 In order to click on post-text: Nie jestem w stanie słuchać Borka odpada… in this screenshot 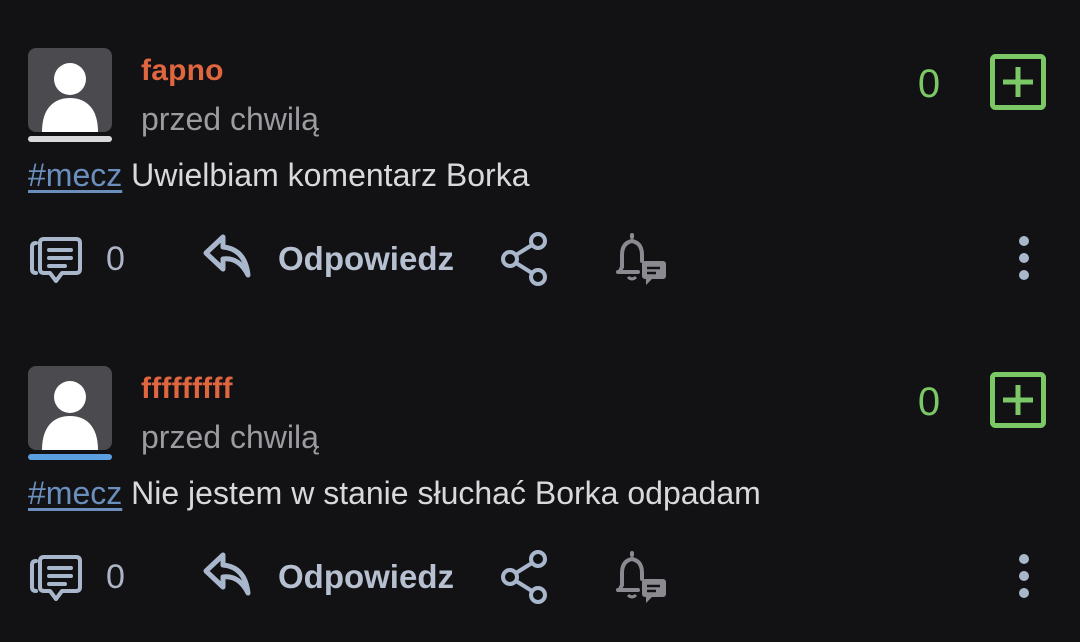, I will do `click(441, 493)`.